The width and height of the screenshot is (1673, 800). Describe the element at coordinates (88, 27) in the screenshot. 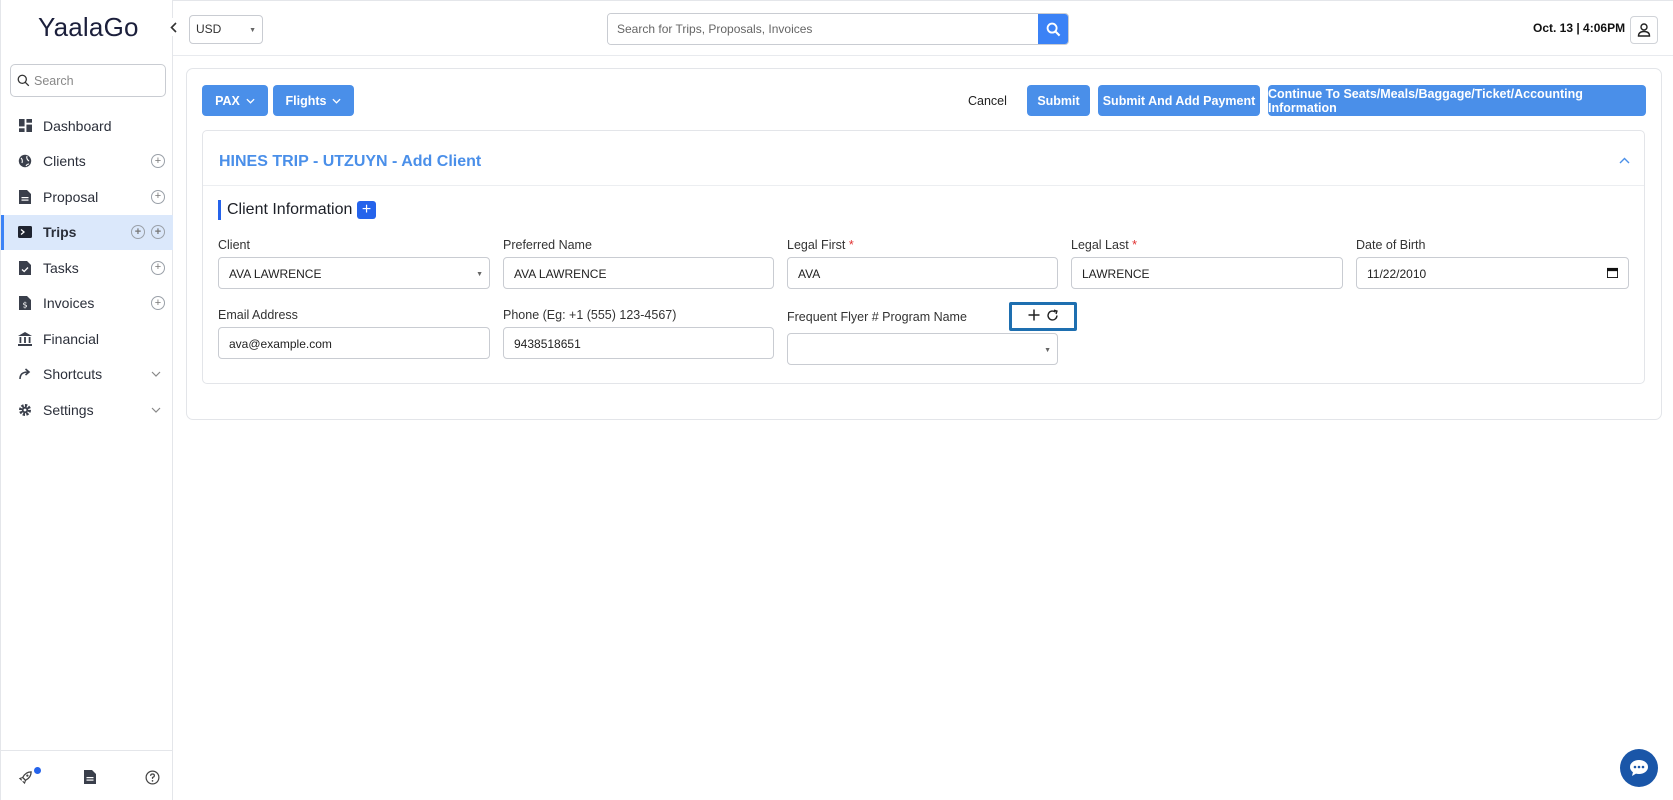

I see `app-logo: YaalaGo` at that location.